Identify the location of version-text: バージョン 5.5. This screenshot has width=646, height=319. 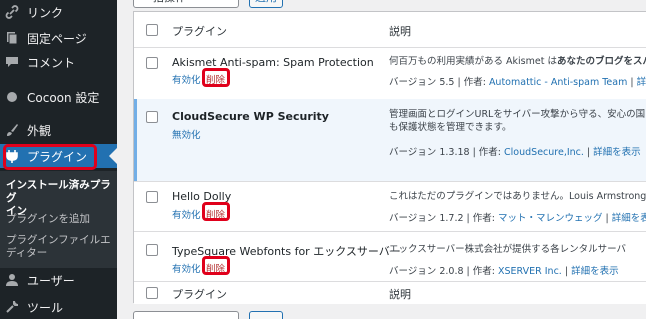
(422, 82).